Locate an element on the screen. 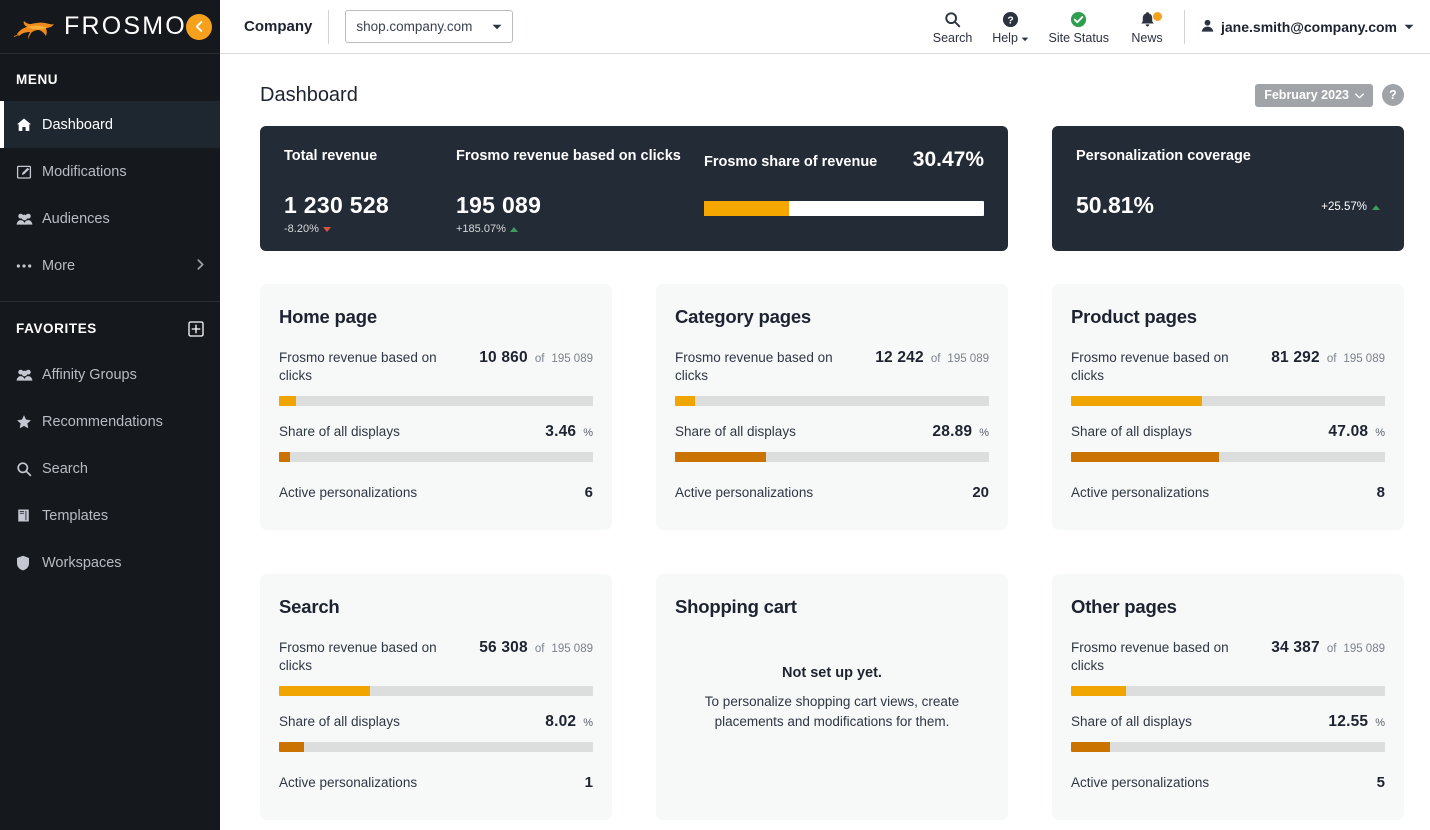  sidebar-item-affinity-groups: Affinity Groups is located at coordinates (110, 374).